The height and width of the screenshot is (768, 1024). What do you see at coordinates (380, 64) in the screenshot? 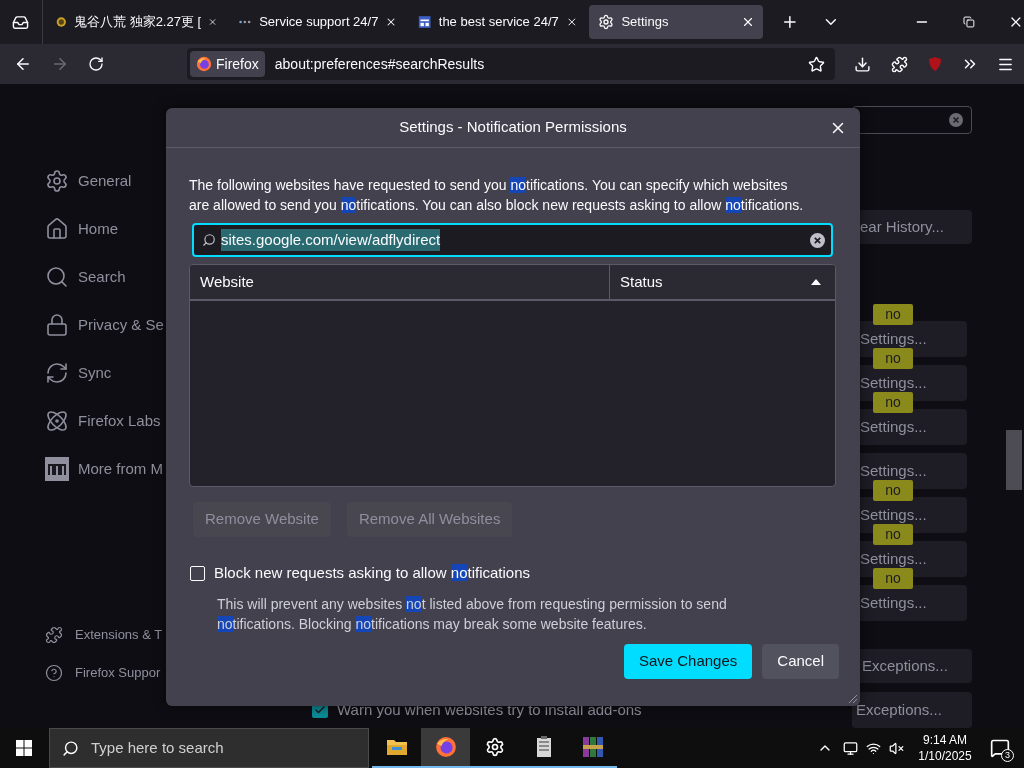
I see `url-text: about:preferences#searchResults` at bounding box center [380, 64].